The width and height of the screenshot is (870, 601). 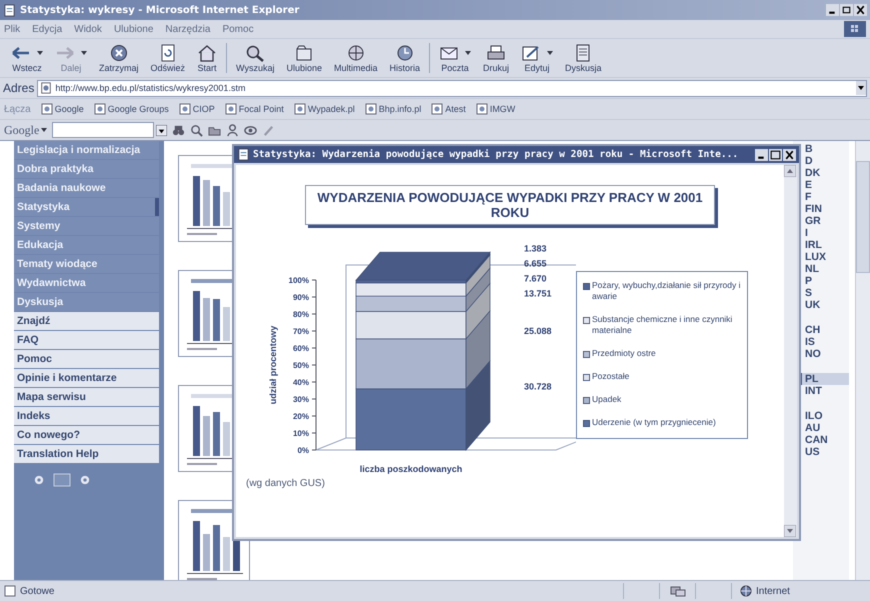 I want to click on toolbar-button: Wyszukaj, so click(x=255, y=58).